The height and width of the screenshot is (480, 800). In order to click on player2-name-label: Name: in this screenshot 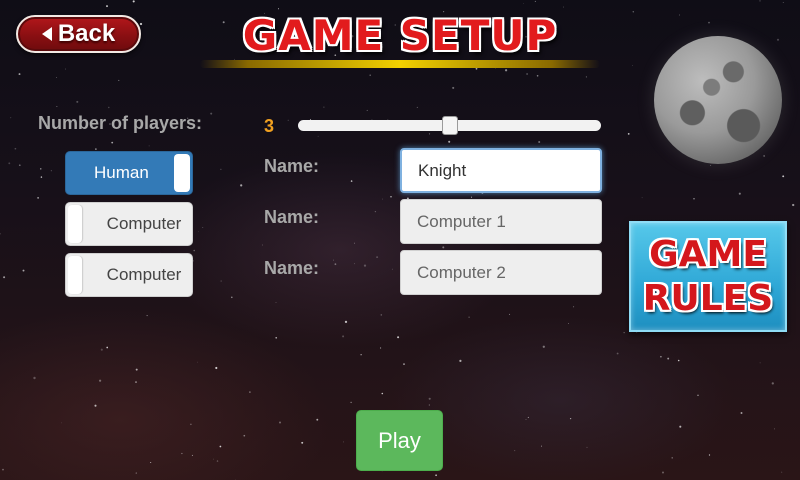, I will do `click(292, 217)`.